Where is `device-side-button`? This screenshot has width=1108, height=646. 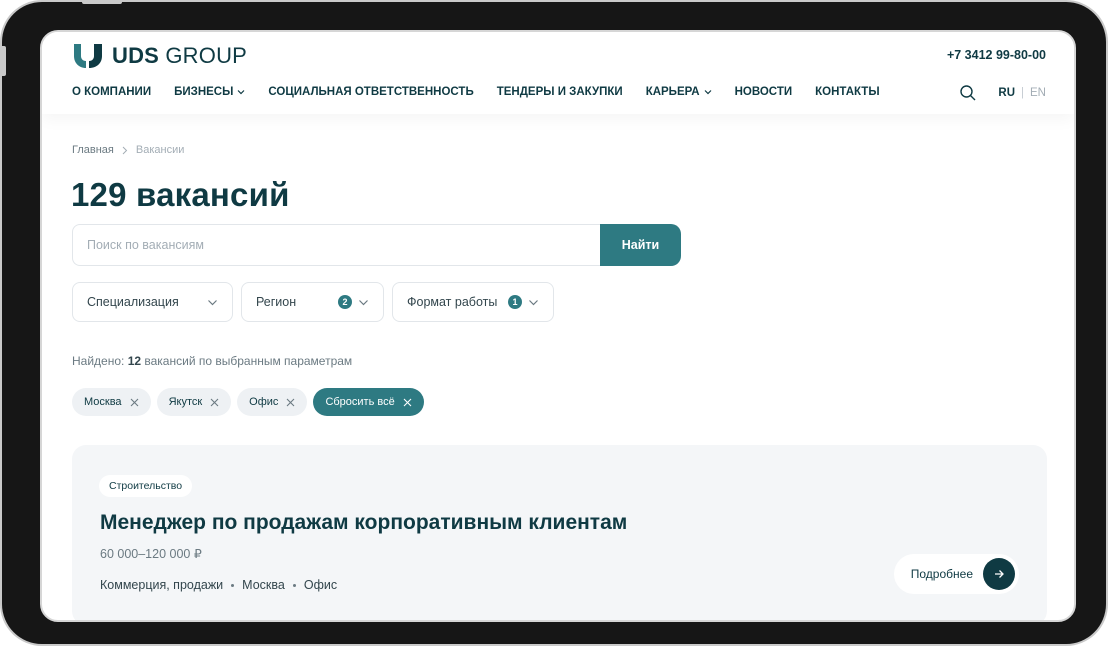
device-side-button is located at coordinates (3, 61).